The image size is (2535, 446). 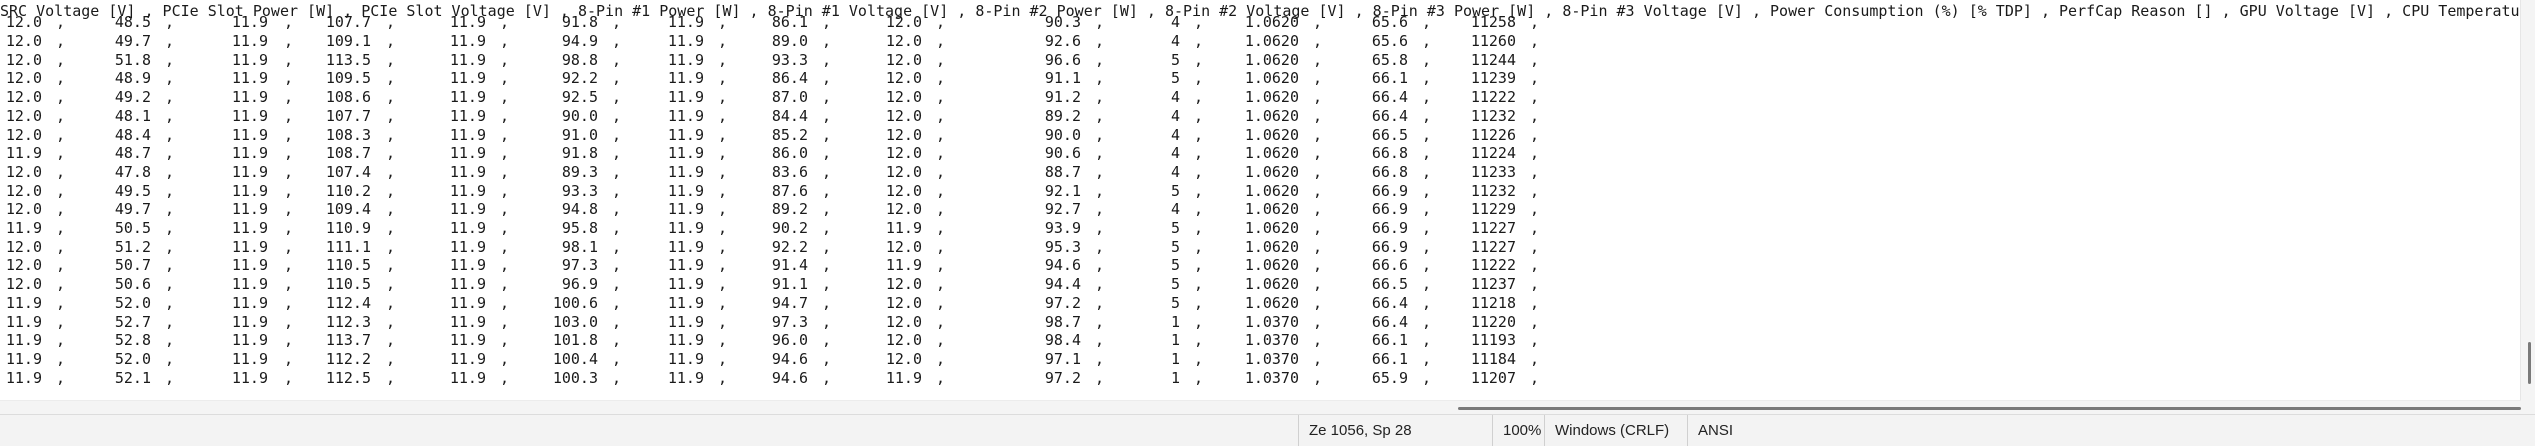 I want to click on csv-cell: 89.0, so click(x=789, y=41).